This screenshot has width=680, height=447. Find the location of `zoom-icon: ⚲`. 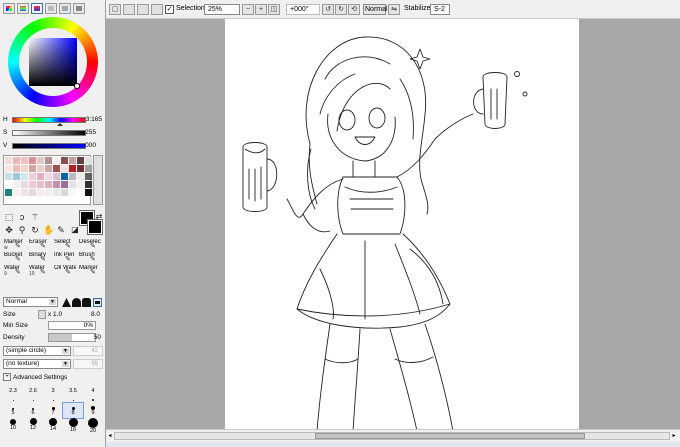

zoom-icon: ⚲ is located at coordinates (22, 230).